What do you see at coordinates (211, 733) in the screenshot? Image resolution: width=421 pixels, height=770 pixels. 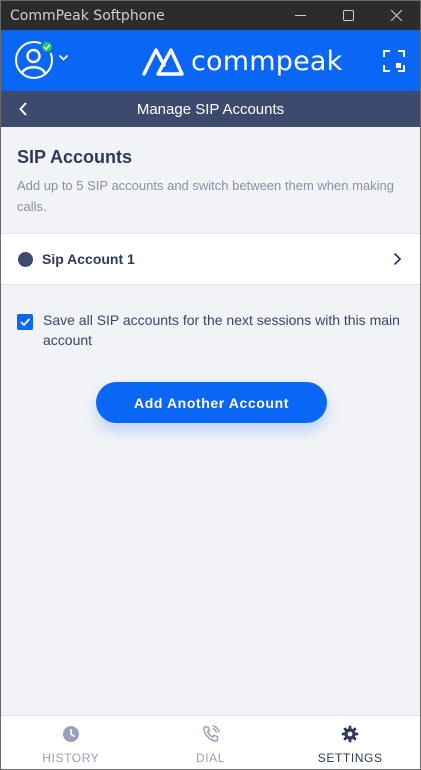 I see `phone-icon` at bounding box center [211, 733].